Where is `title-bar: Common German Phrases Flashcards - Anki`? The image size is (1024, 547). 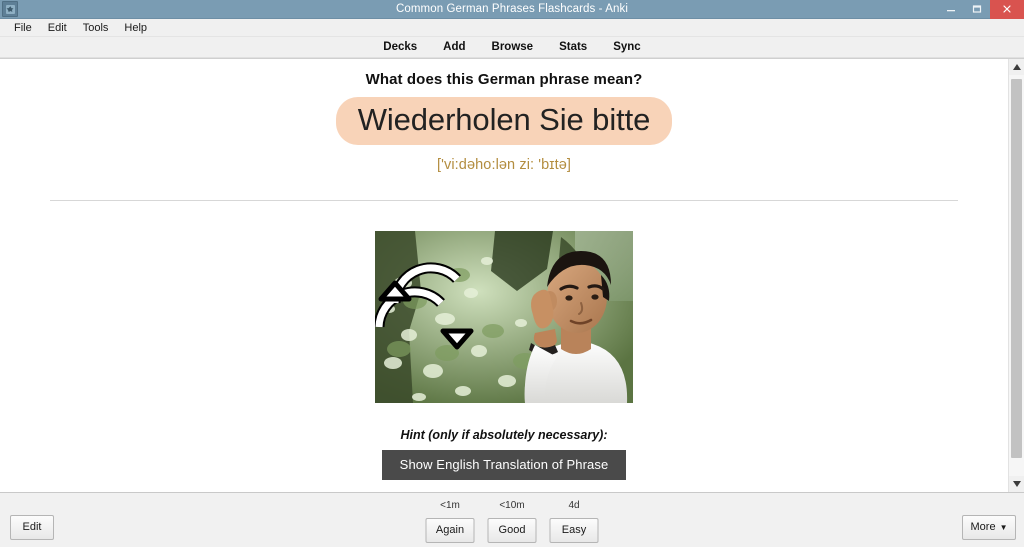 title-bar: Common German Phrases Flashcards - Anki is located at coordinates (512, 9).